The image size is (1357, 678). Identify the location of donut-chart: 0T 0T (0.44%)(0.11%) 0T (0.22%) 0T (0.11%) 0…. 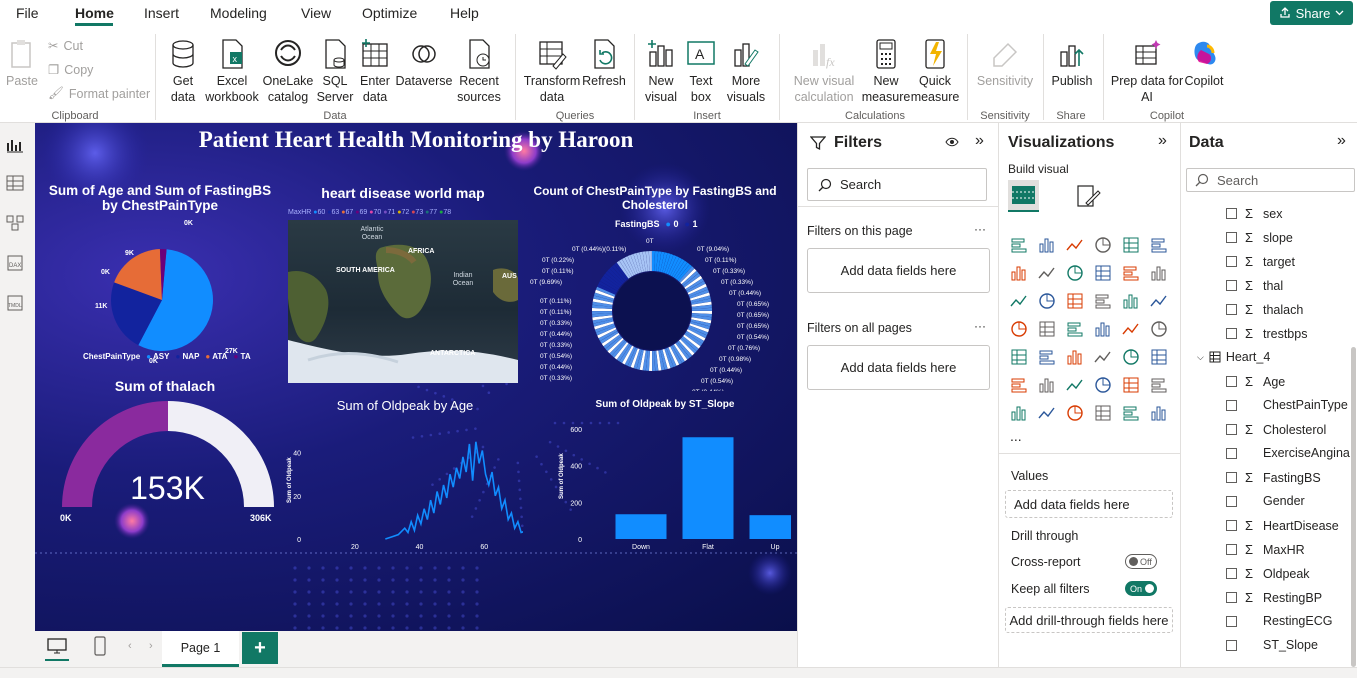
(657, 311).